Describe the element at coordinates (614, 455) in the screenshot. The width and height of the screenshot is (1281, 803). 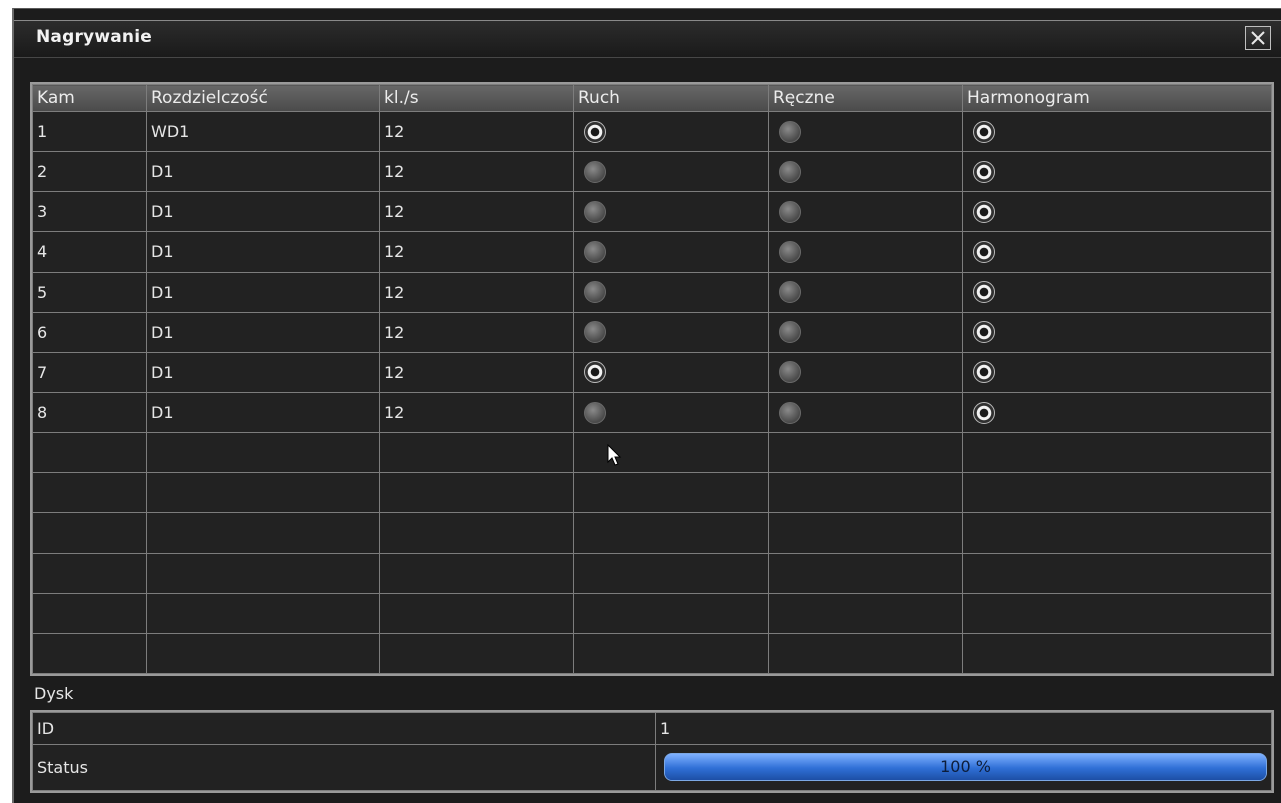
I see `mouse-cursor-icon` at that location.